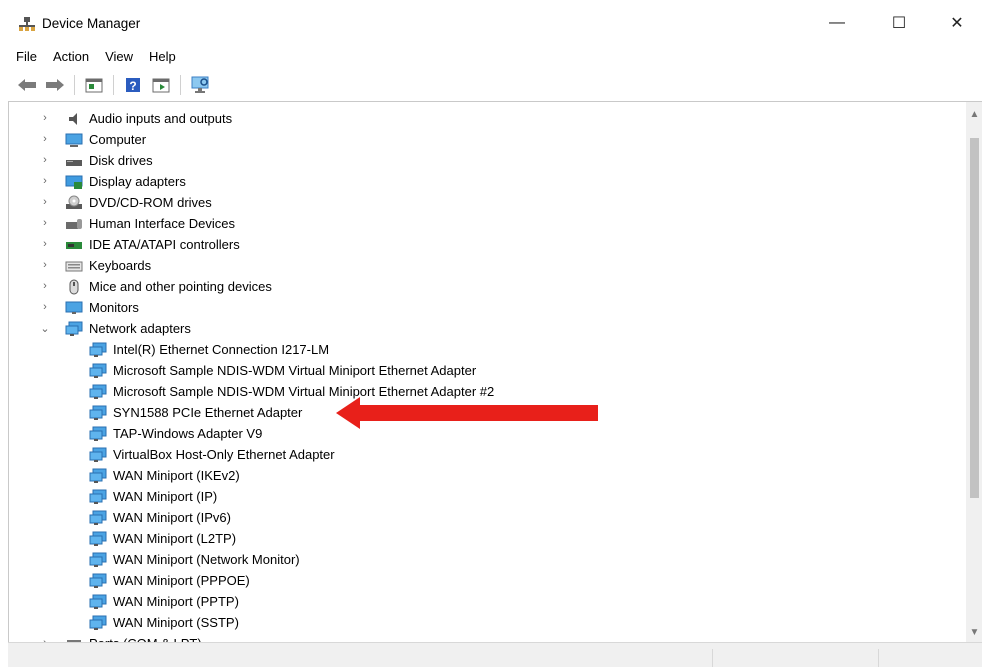 This screenshot has height=667, width=982. What do you see at coordinates (91, 23) in the screenshot?
I see `window-title: Device Manager` at bounding box center [91, 23].